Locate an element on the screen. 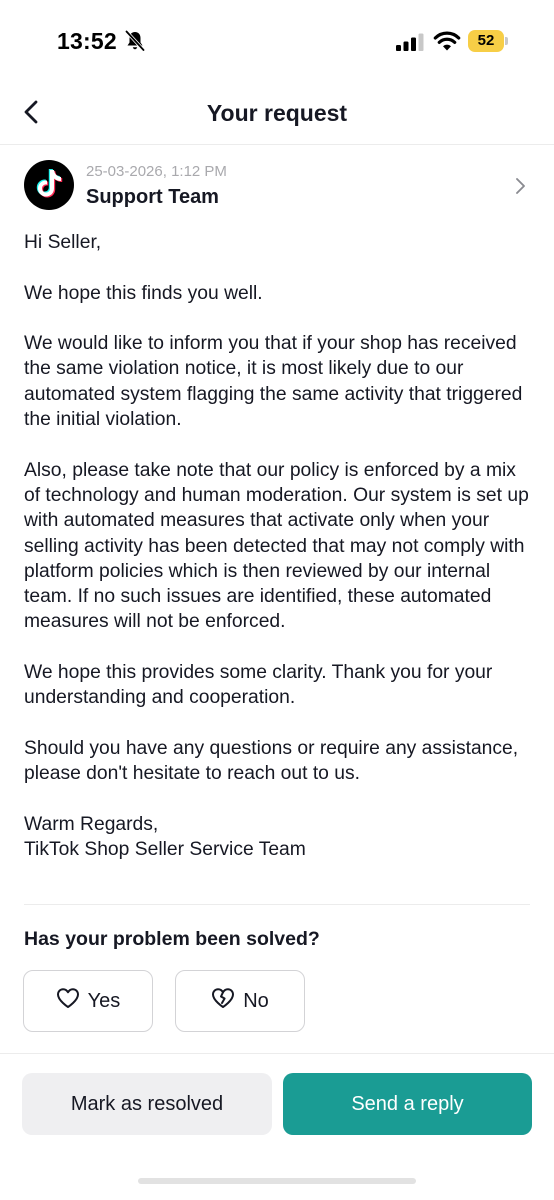 The width and height of the screenshot is (554, 1200). message-paragraph: Hi Seller, is located at coordinates (63, 242).